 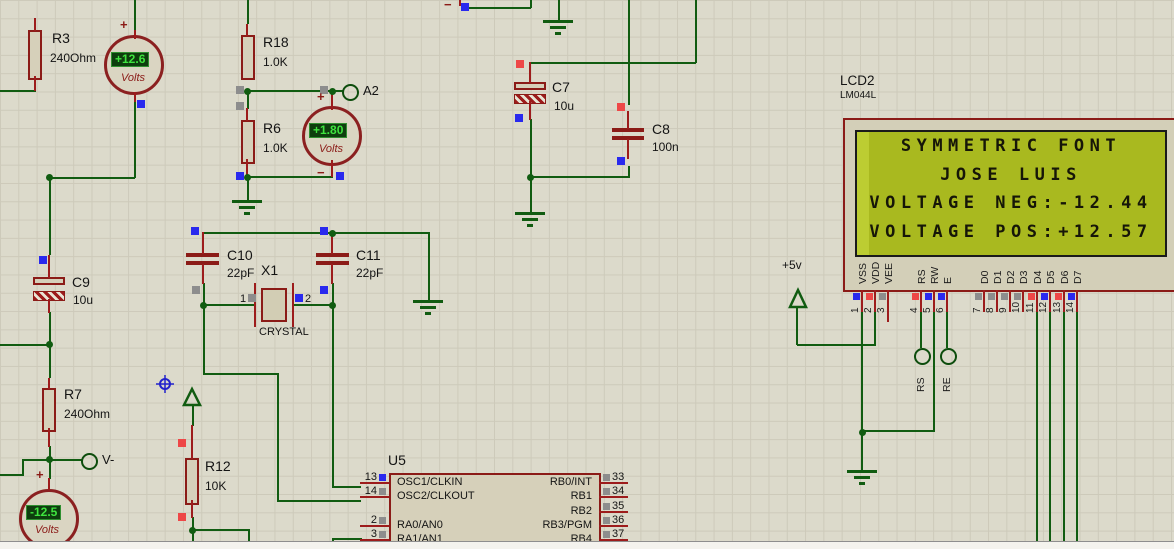 I want to click on resistor-r7, so click(x=49, y=410).